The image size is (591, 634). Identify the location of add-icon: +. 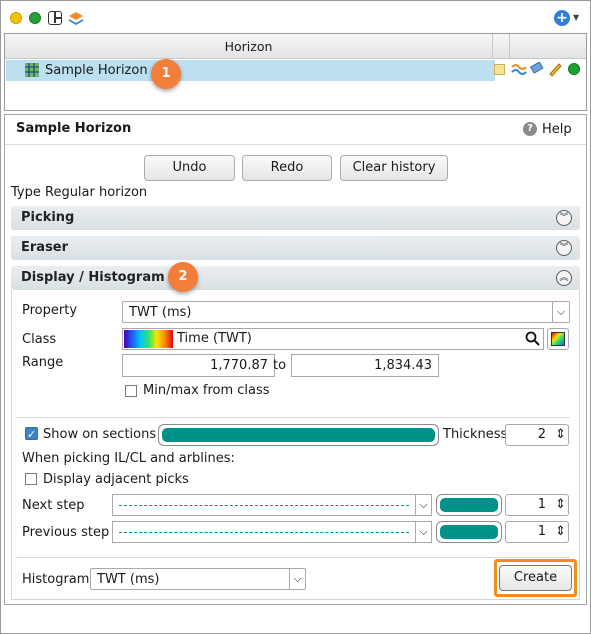
(562, 18).